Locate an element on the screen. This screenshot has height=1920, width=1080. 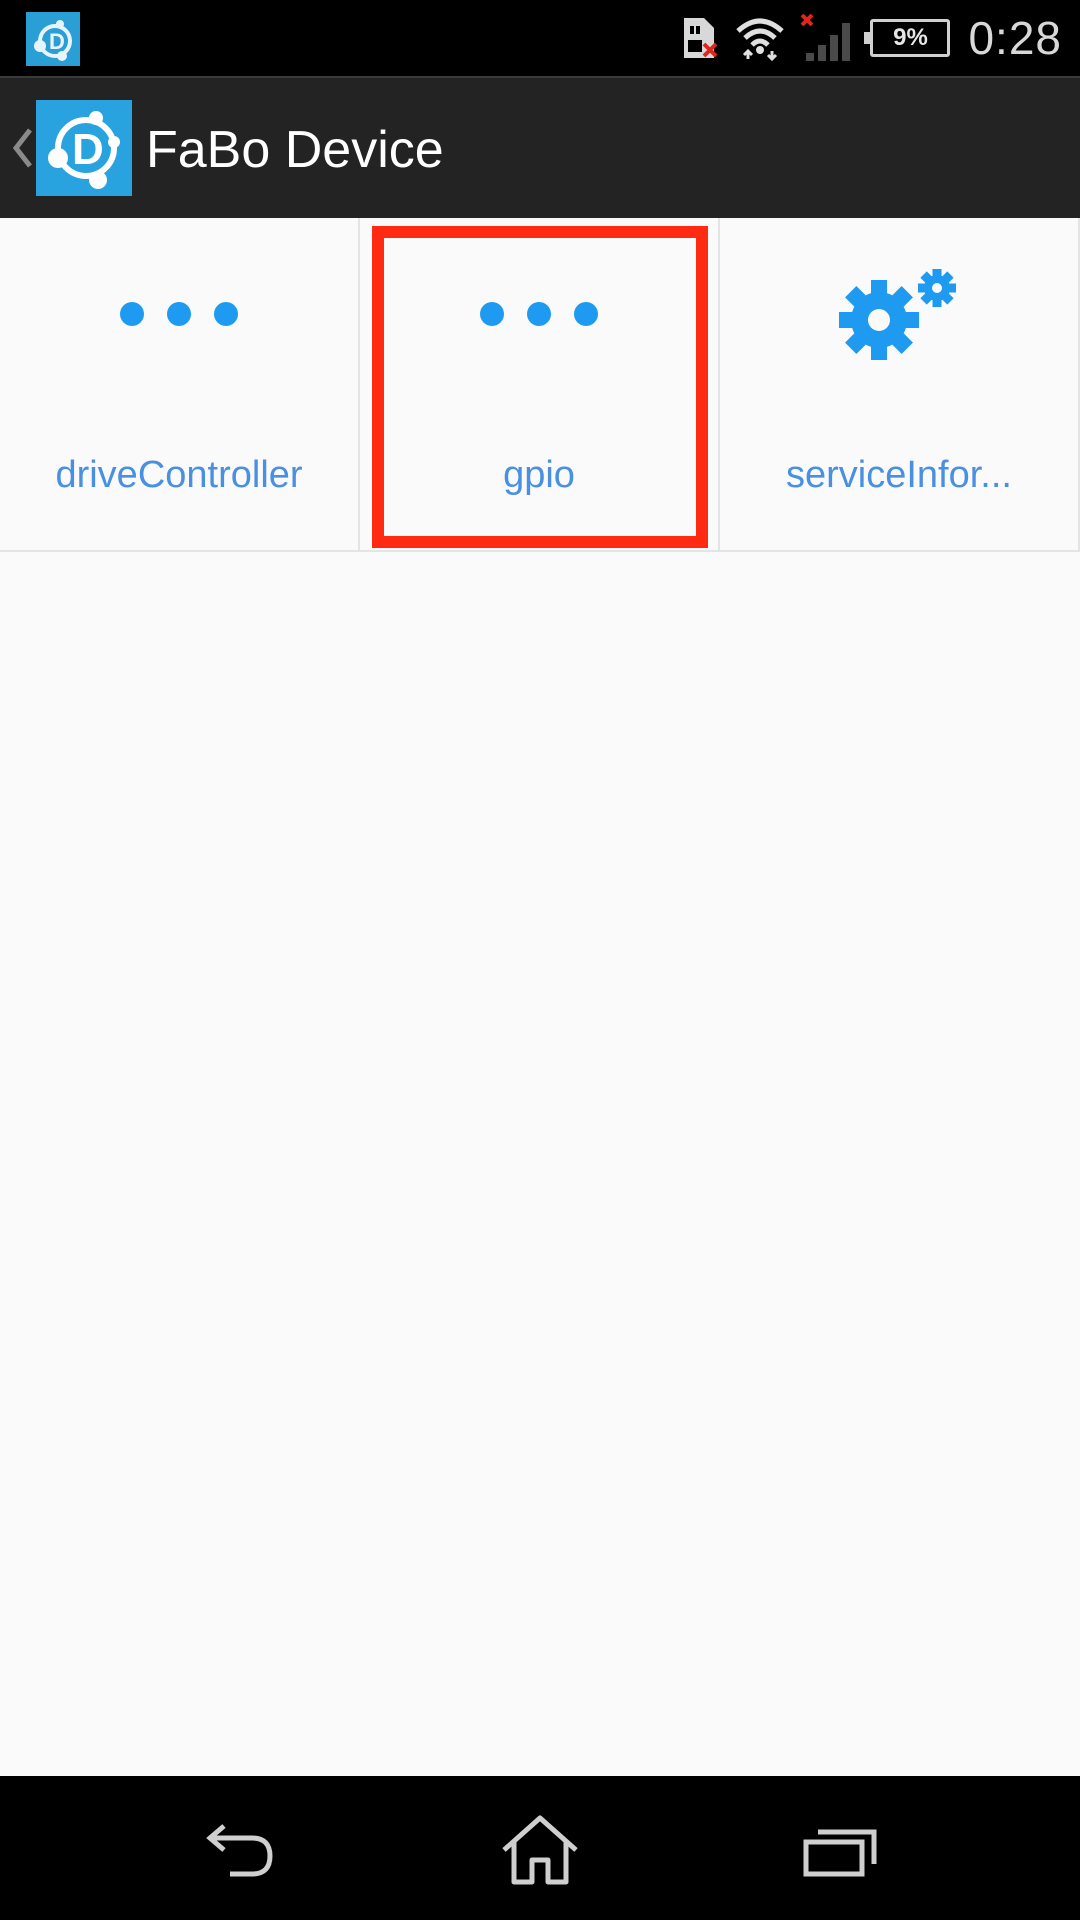
status-icons: 9% 0:28 is located at coordinates (865, 38).